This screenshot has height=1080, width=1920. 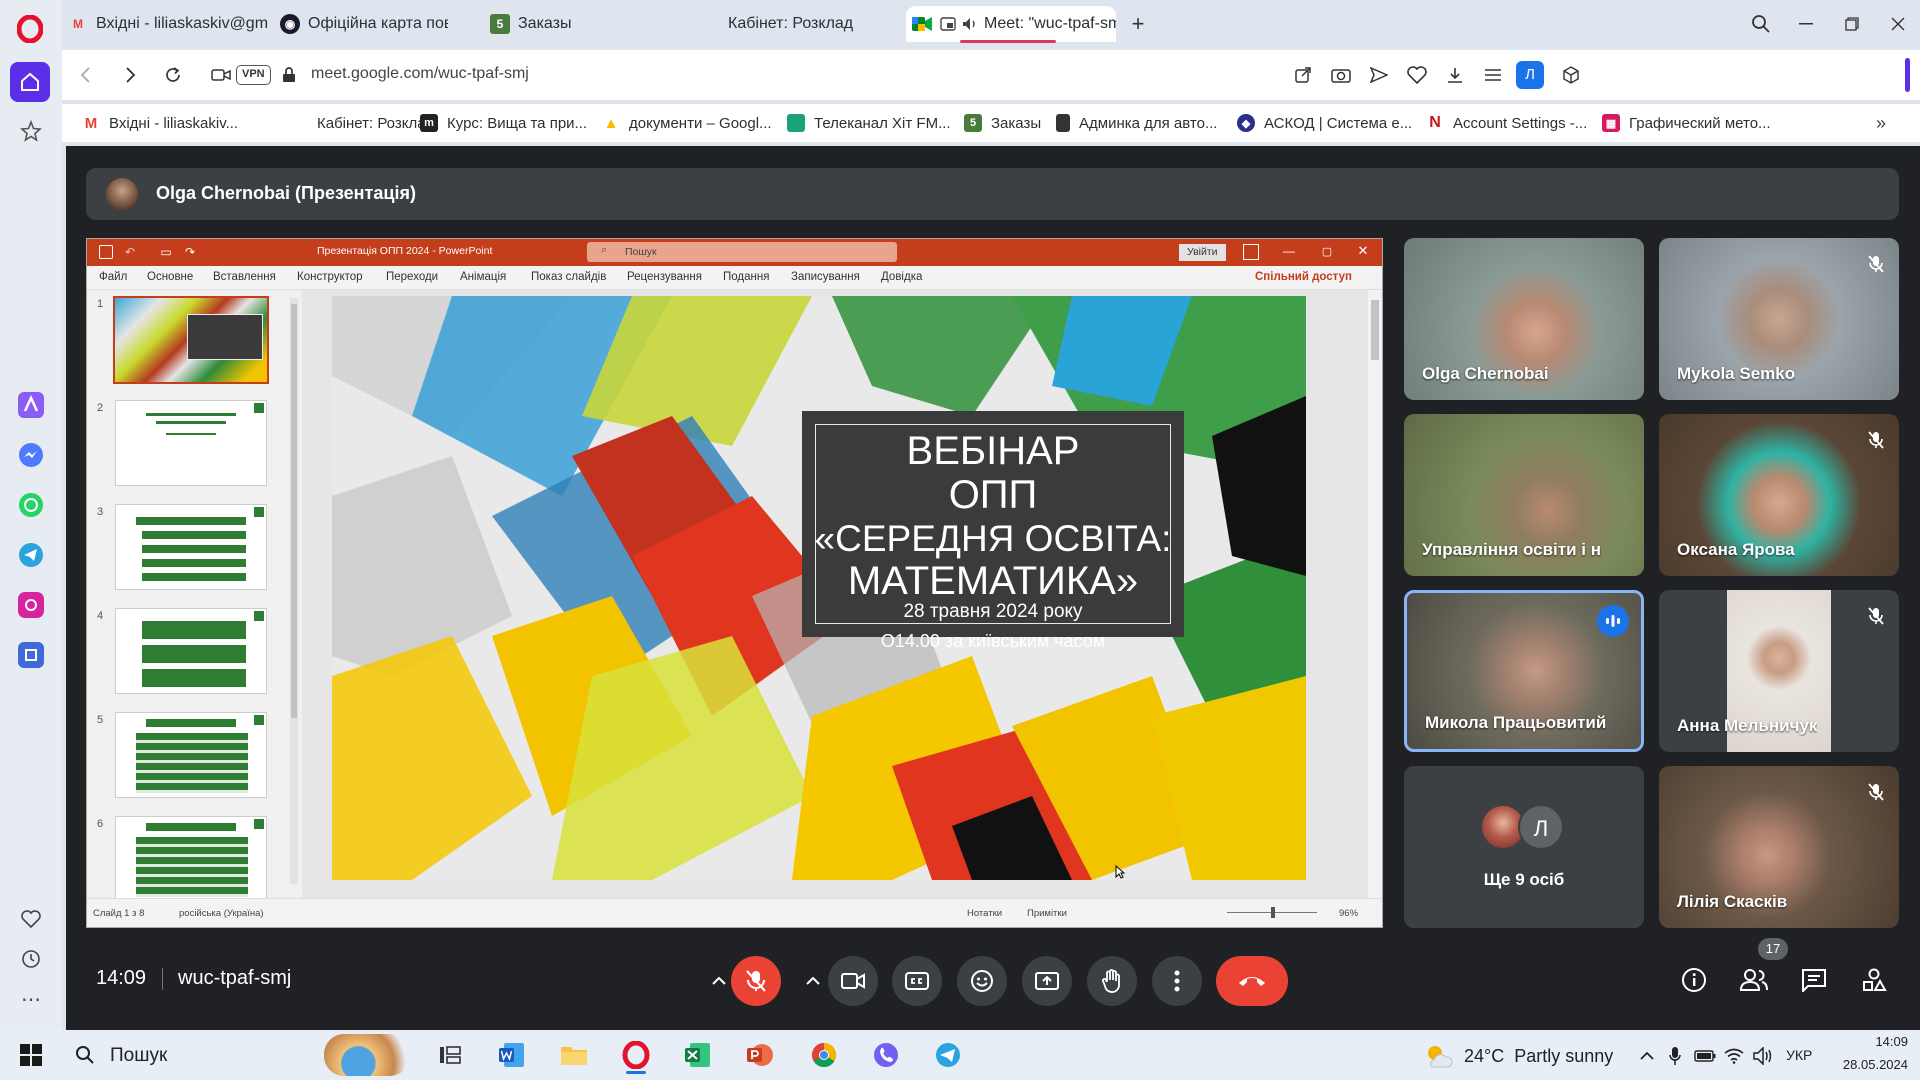 What do you see at coordinates (1524, 495) in the screenshot?
I see `participant-tile: Управління освіти і н` at bounding box center [1524, 495].